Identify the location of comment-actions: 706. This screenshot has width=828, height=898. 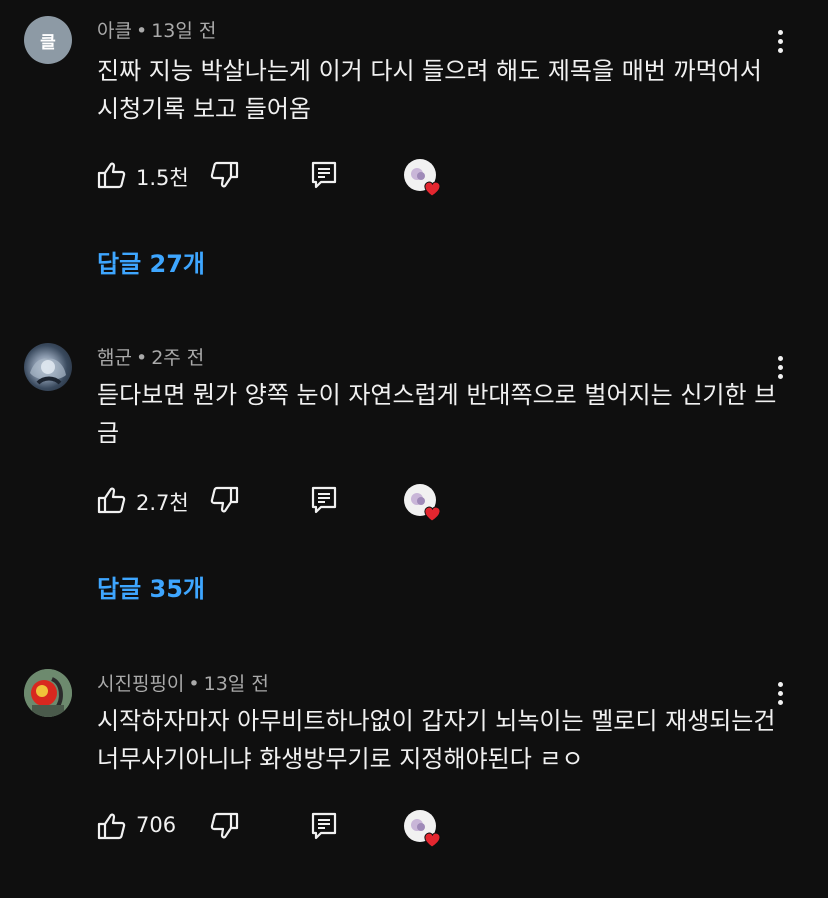
(296, 829).